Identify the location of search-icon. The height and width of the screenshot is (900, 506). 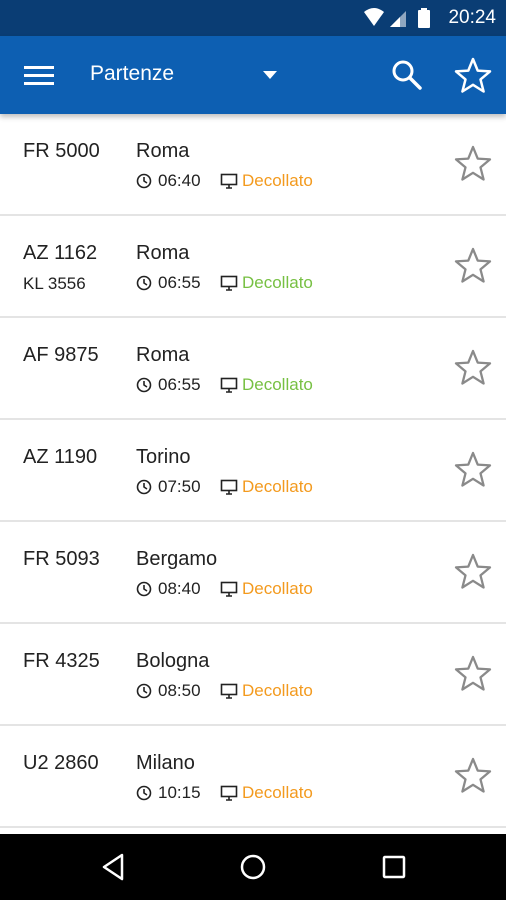
(407, 75).